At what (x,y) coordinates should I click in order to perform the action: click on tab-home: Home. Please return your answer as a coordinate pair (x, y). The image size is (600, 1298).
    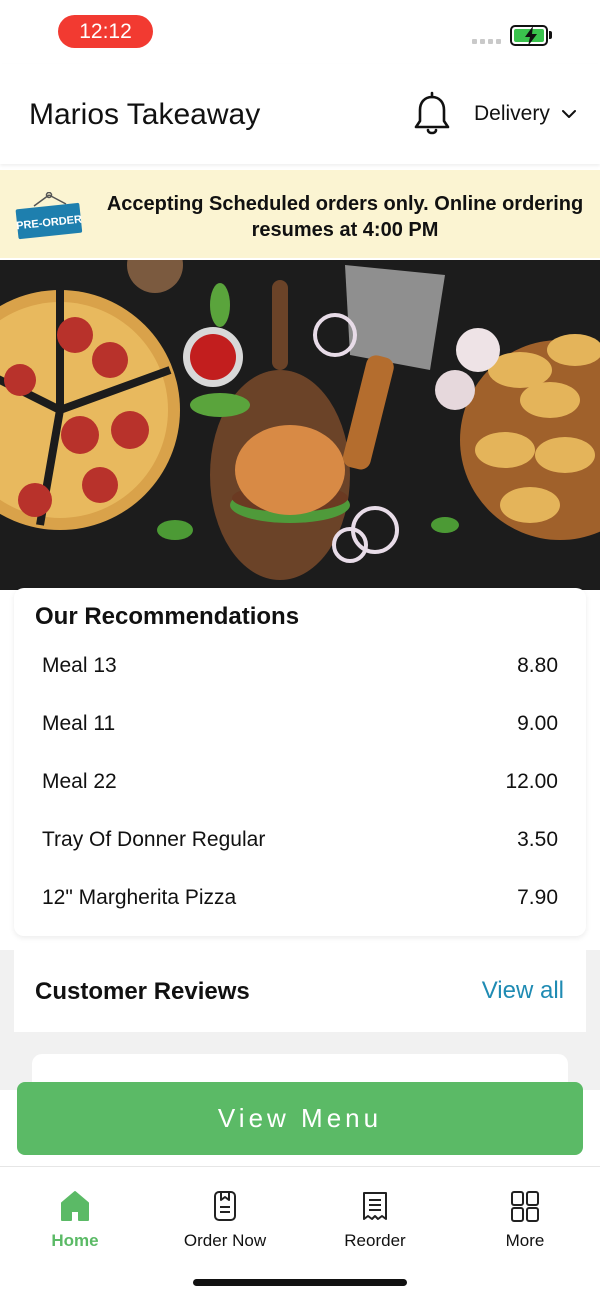
    Looking at the image, I should click on (75, 1220).